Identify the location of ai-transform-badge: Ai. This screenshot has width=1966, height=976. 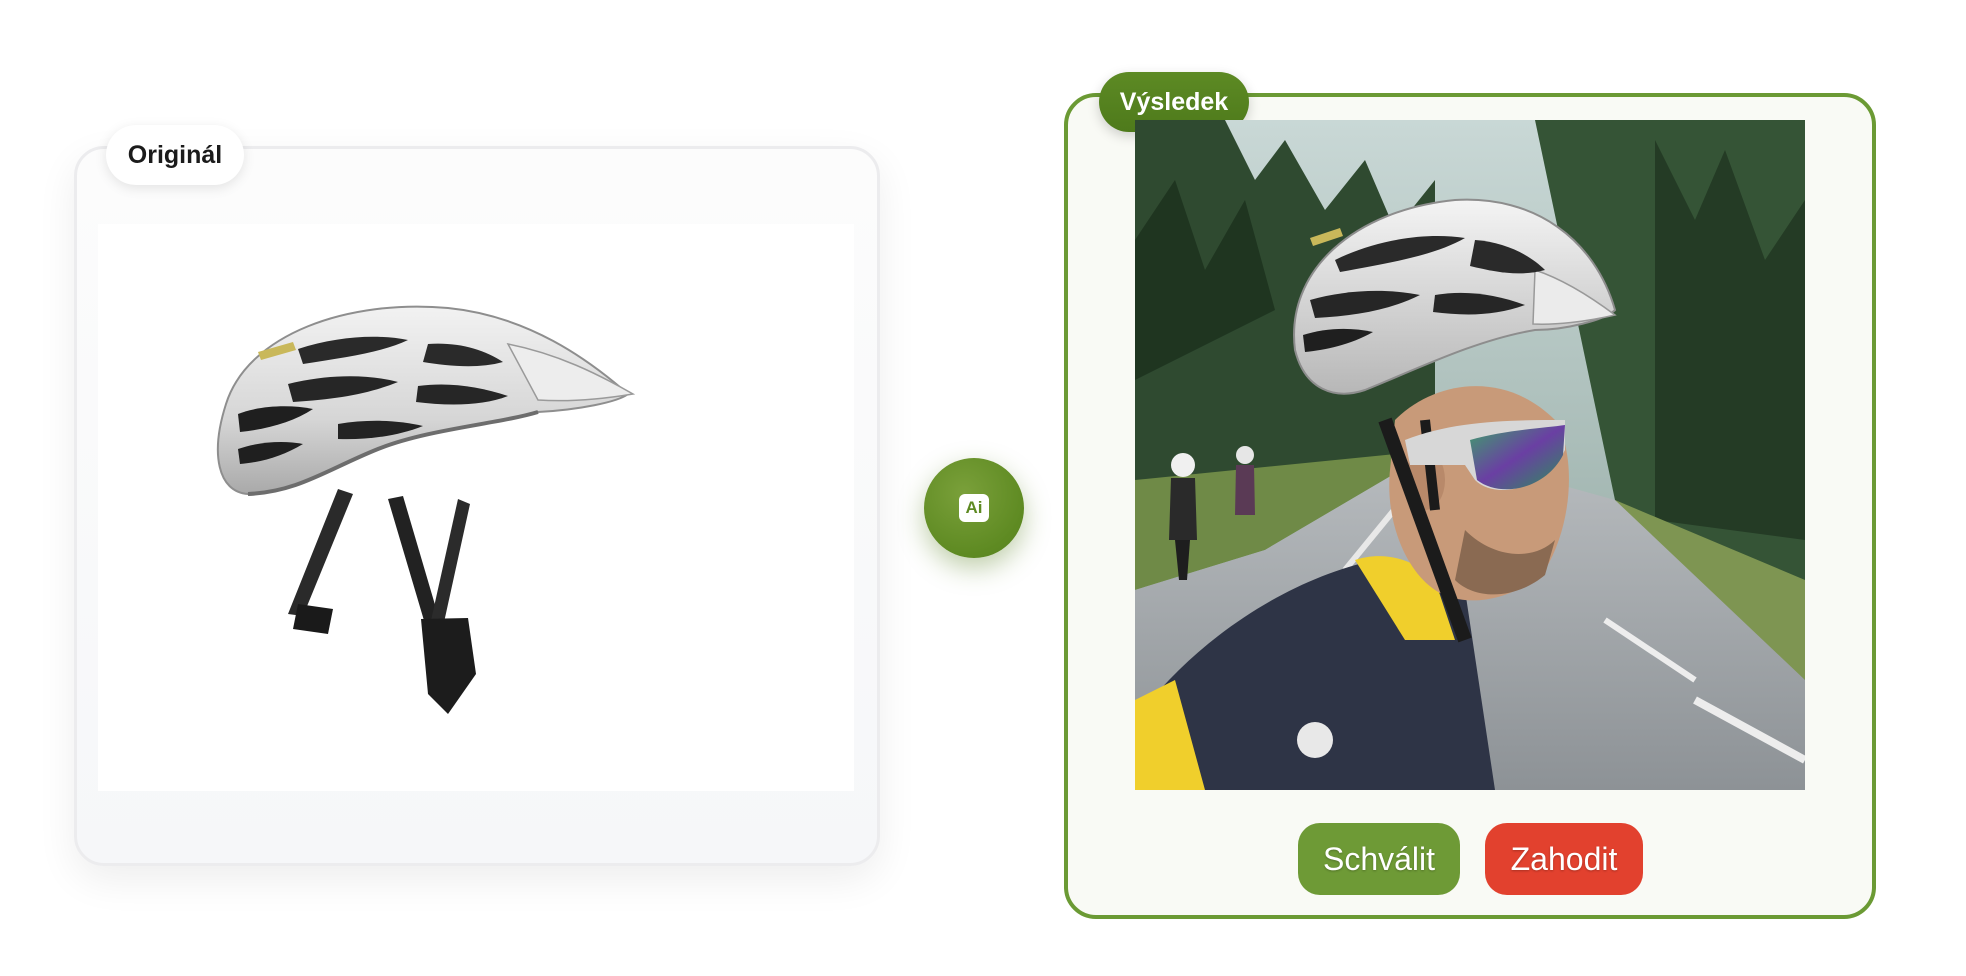
(974, 508).